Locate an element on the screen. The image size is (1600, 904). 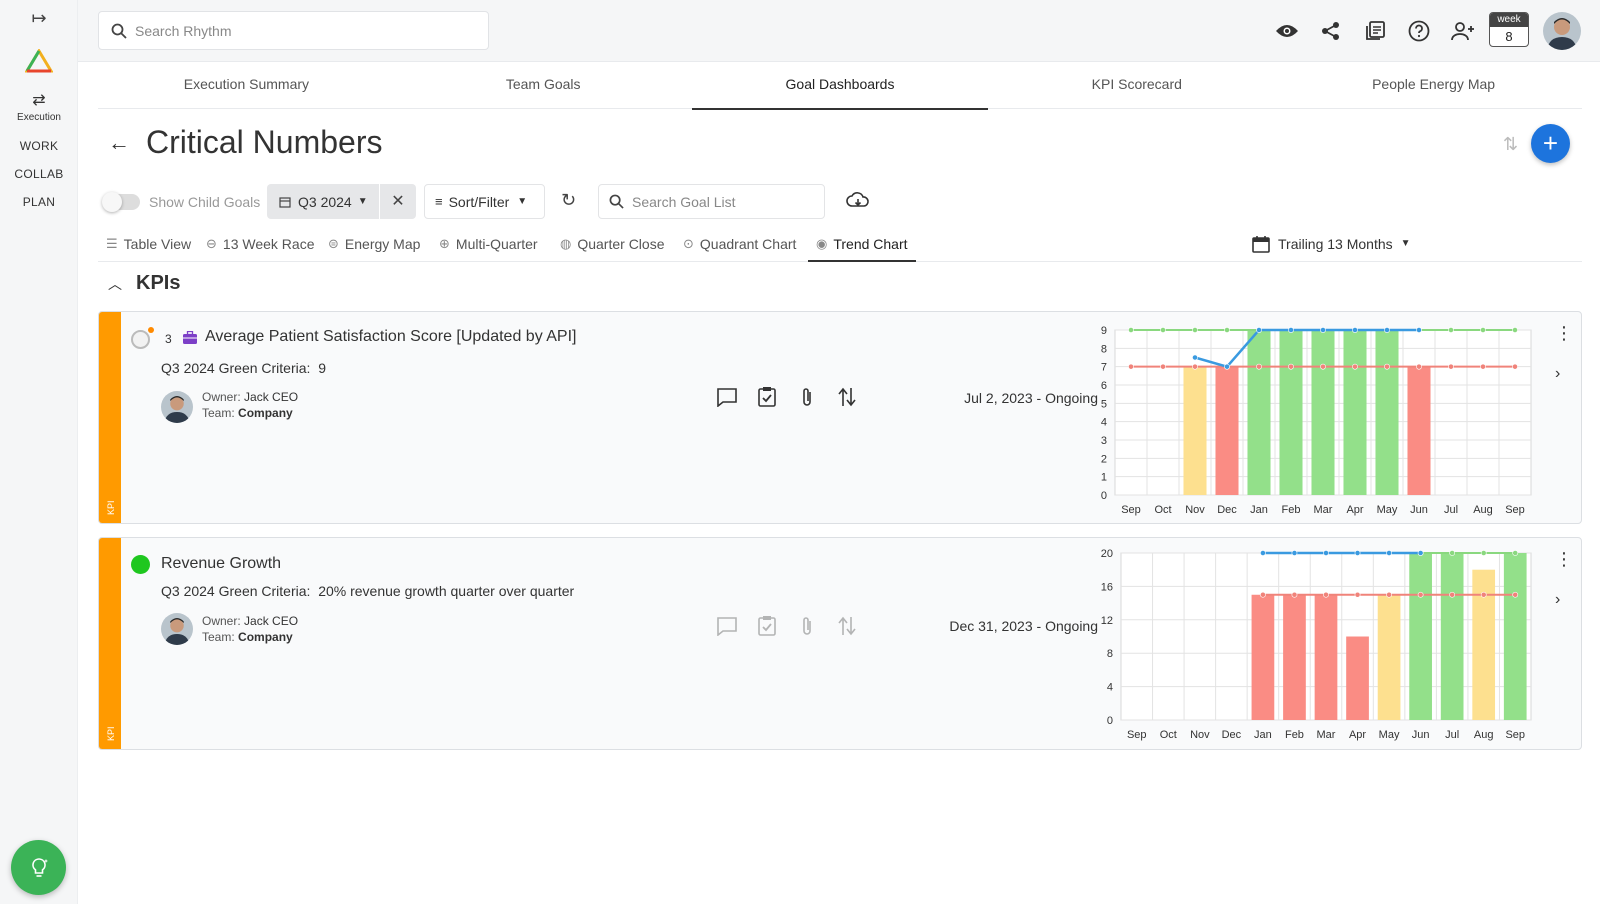
goal-search-input is located at coordinates (722, 201).